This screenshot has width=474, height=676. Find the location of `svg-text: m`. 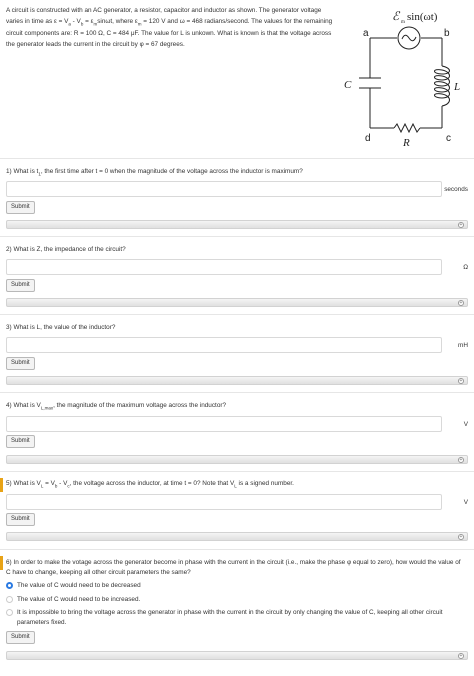

svg-text: m is located at coordinates (403, 22).